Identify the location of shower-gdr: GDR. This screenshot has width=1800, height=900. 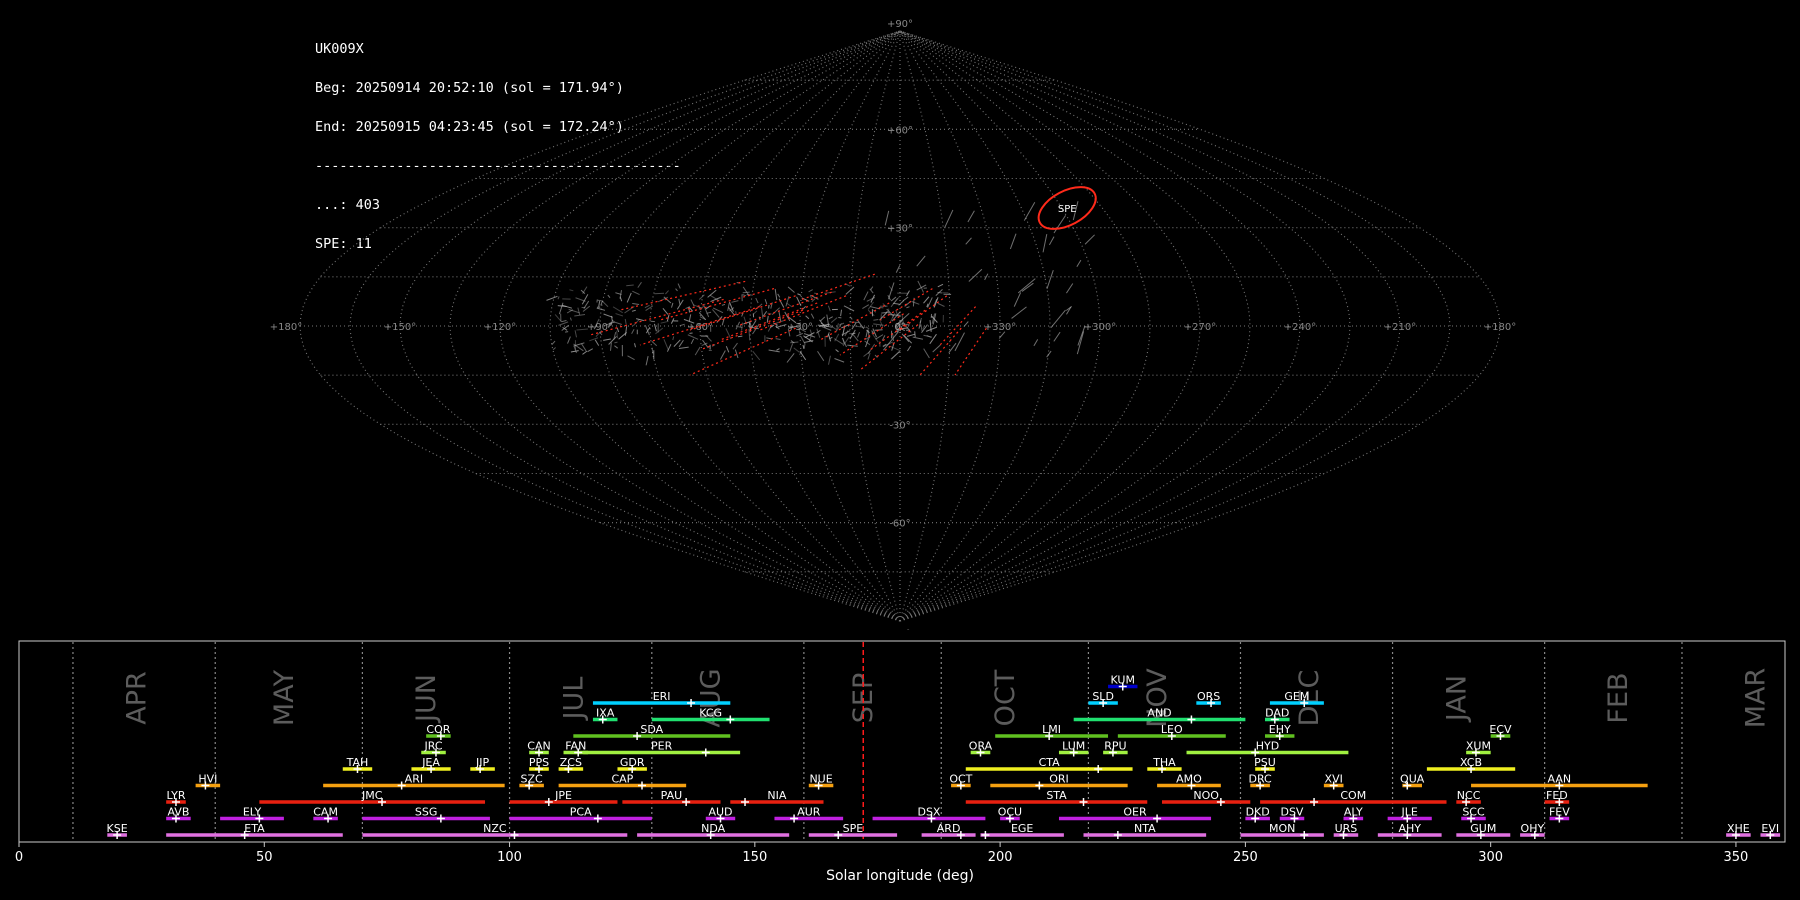
(632, 764).